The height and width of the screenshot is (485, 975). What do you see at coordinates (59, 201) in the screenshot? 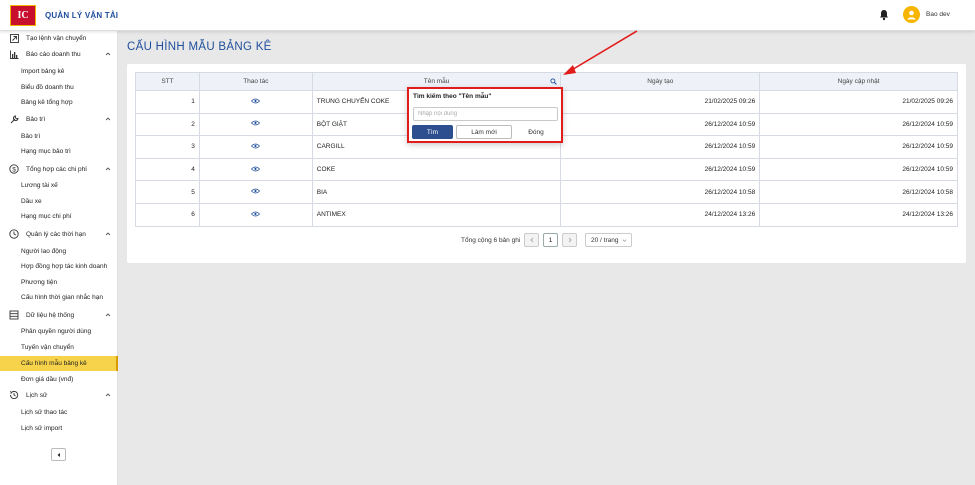
I see `sidebar-item-fuel: Dầu xe` at bounding box center [59, 201].